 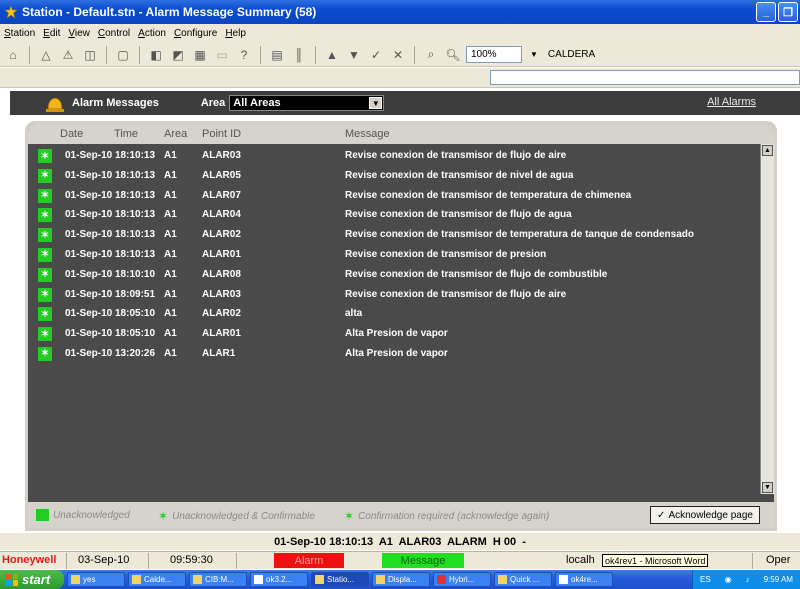 I want to click on tray-network-icon: ◉, so click(x=728, y=579).